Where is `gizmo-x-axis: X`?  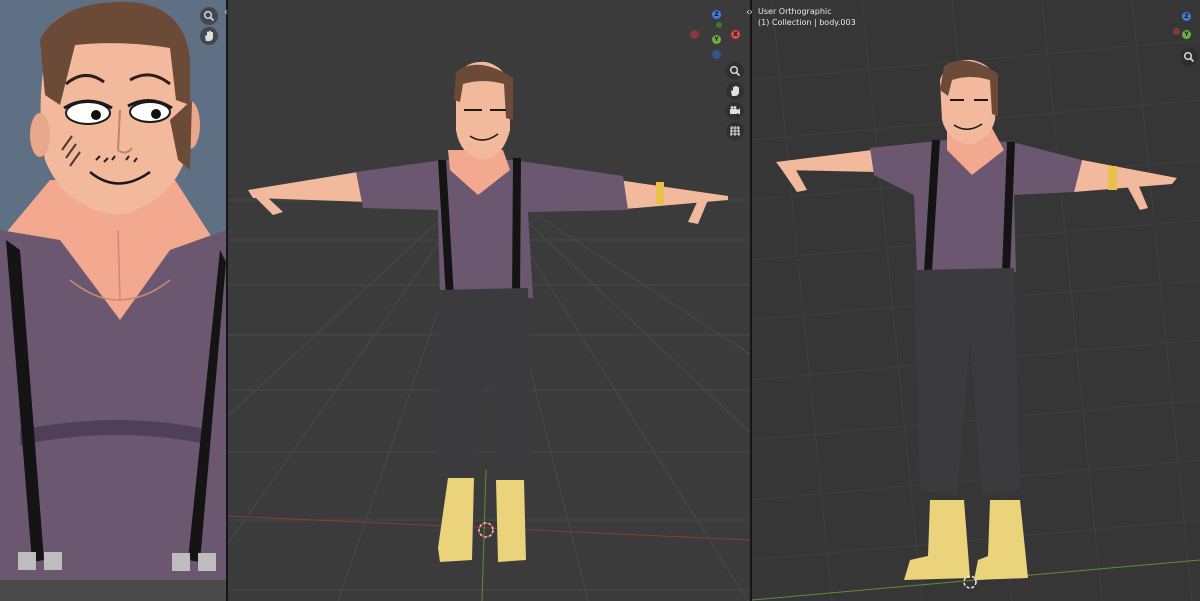 gizmo-x-axis: X is located at coordinates (735, 34).